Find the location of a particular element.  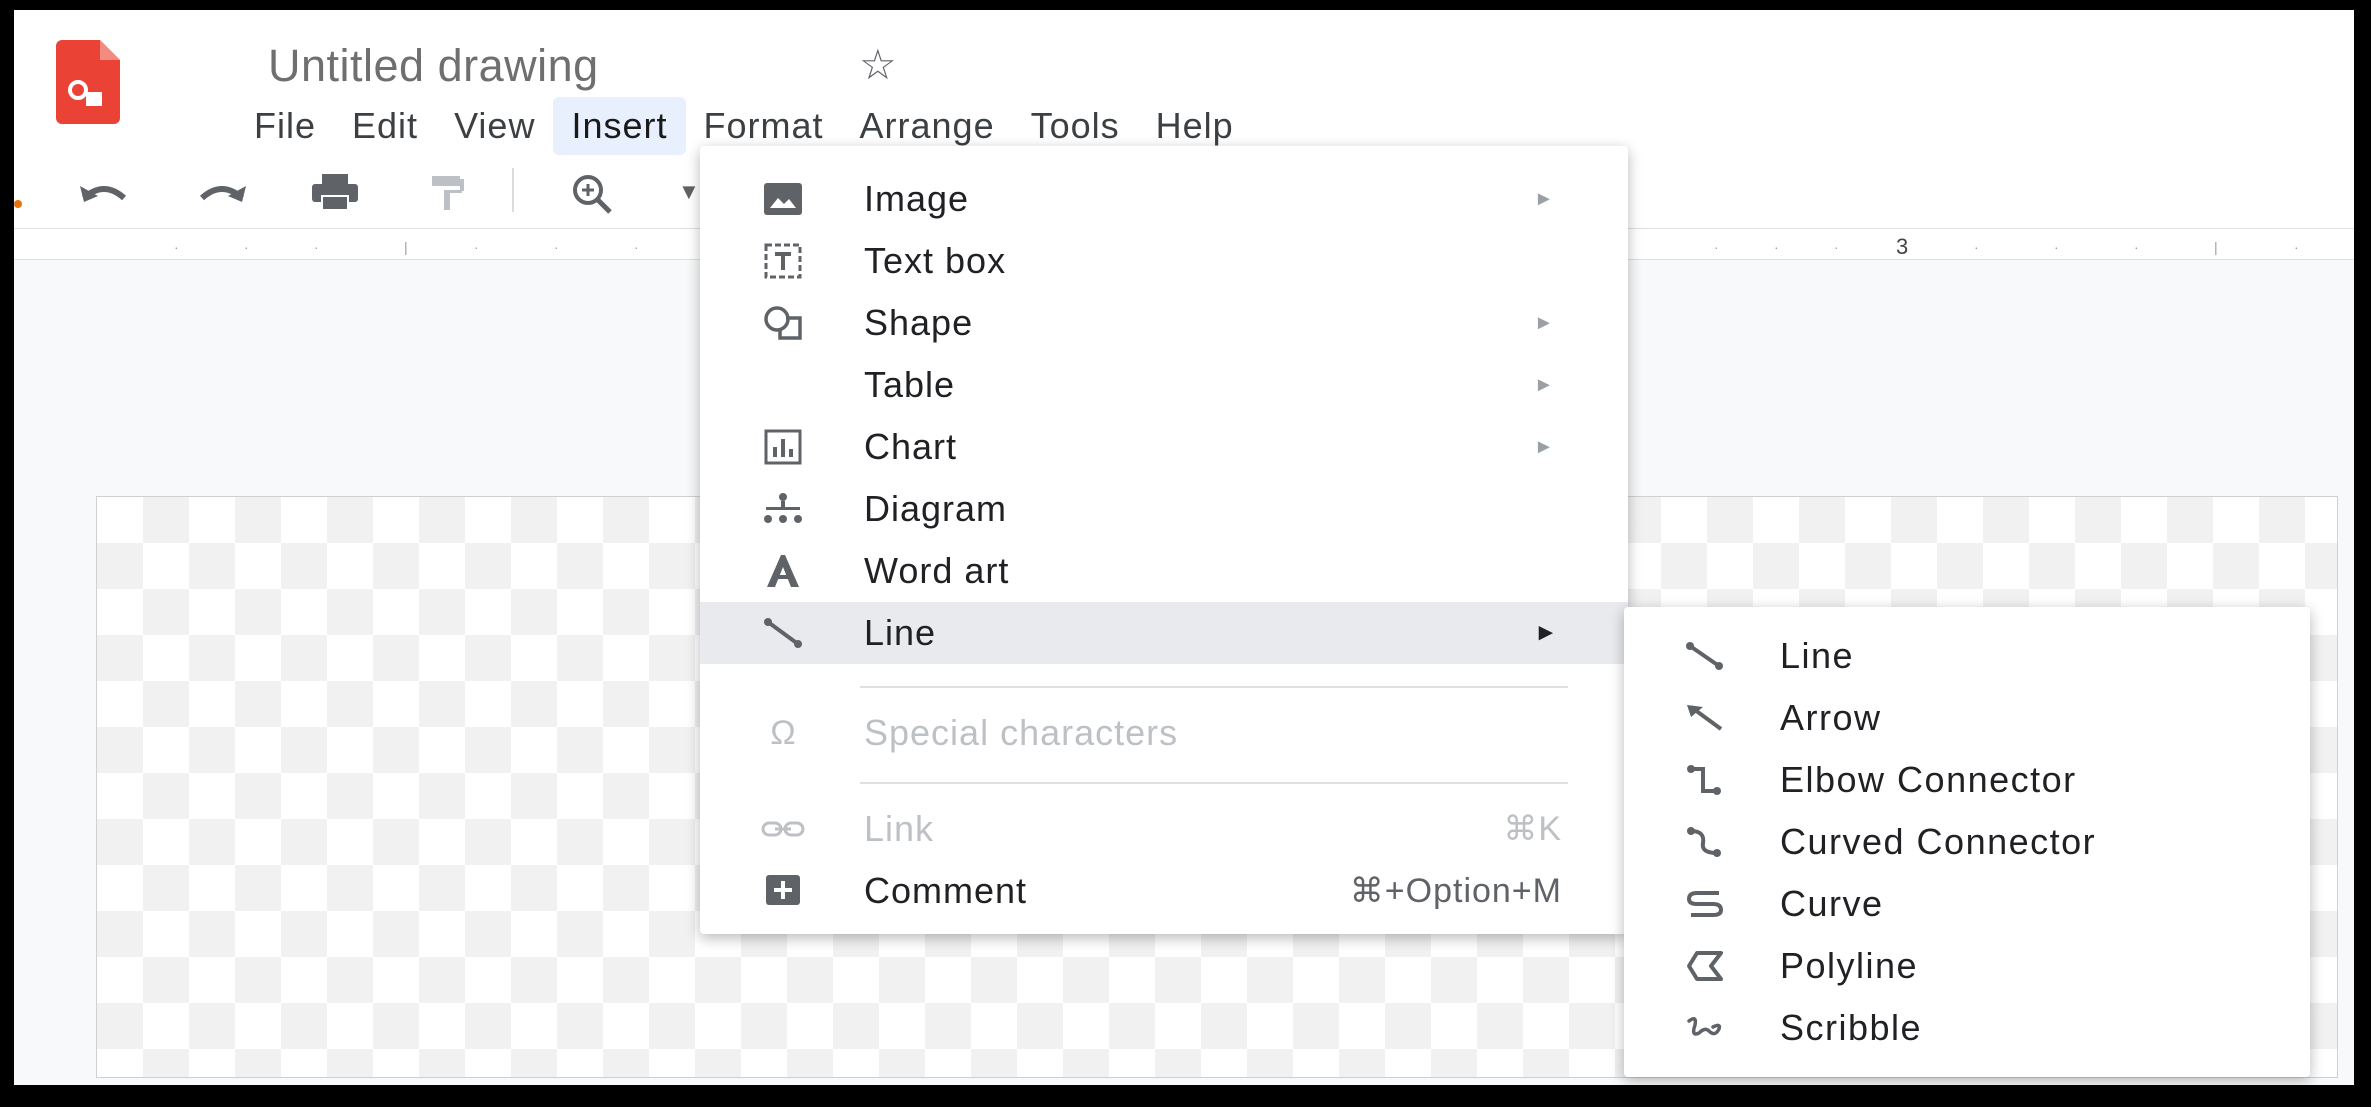

line-submenu-item-curved-connector: Curved Connector is located at coordinates (1967, 842).